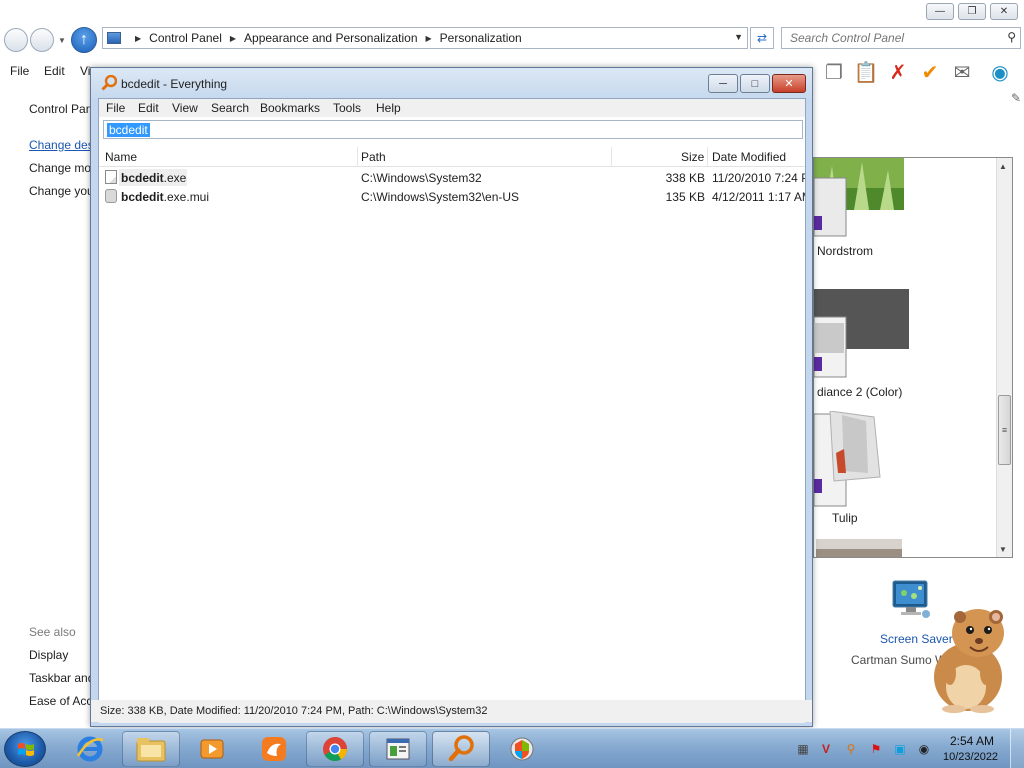  What do you see at coordinates (451, 83) in the screenshot?
I see `everything-titlebar: bcdedit - Everything ─ □ ✕` at bounding box center [451, 83].